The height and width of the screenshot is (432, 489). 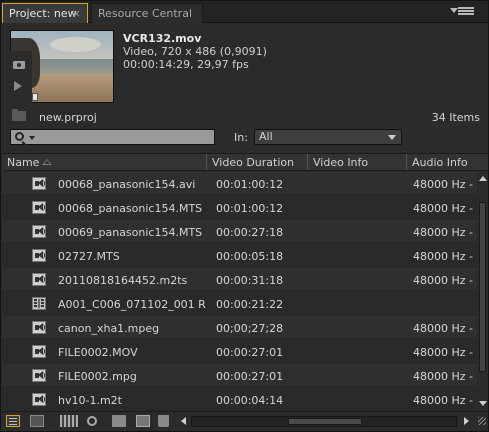 I want to click on row-duration: 00:00:31:18, so click(x=250, y=280).